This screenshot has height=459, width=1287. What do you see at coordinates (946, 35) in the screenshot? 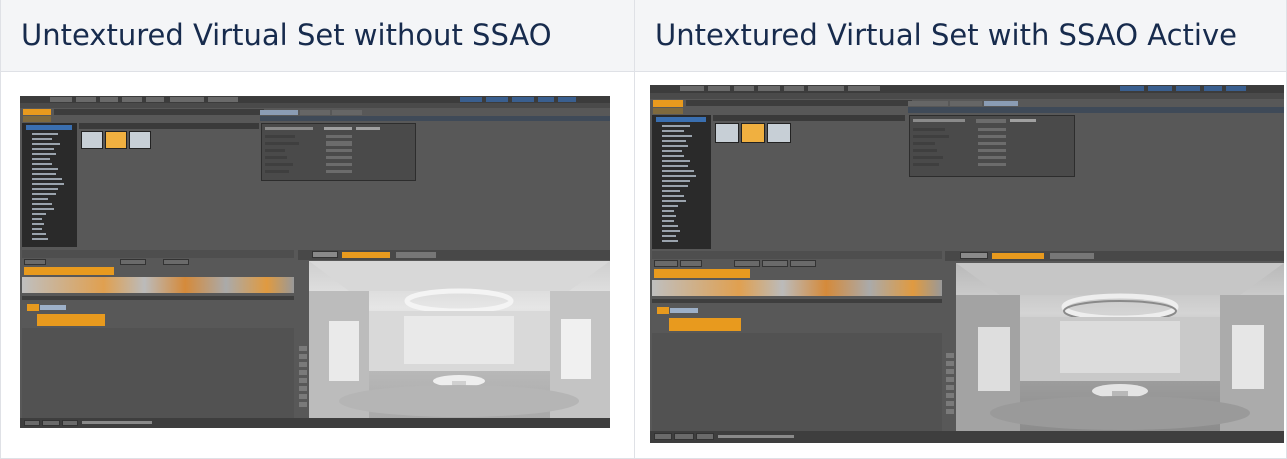
I see `header-text: Untextured Virtual Set with SSAO Active` at bounding box center [946, 35].